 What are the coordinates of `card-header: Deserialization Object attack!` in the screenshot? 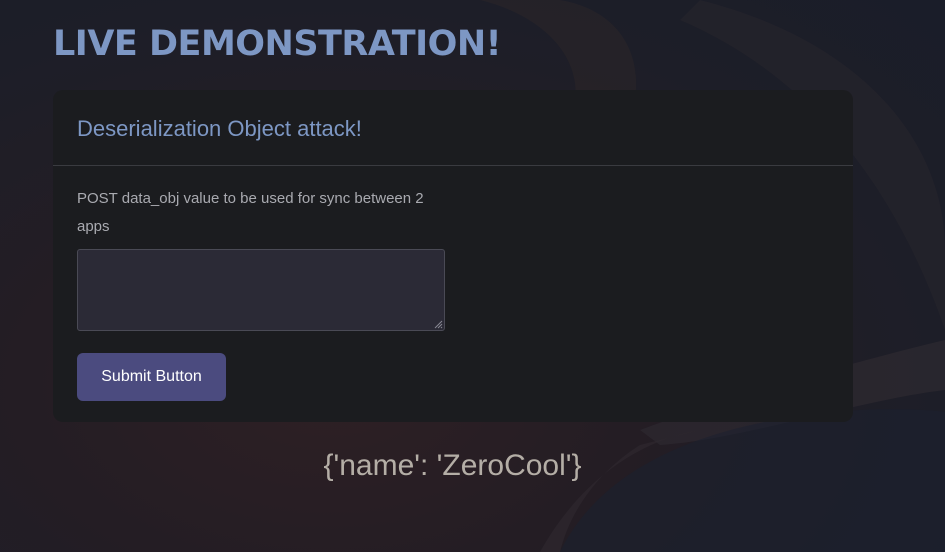 It's located at (453, 128).